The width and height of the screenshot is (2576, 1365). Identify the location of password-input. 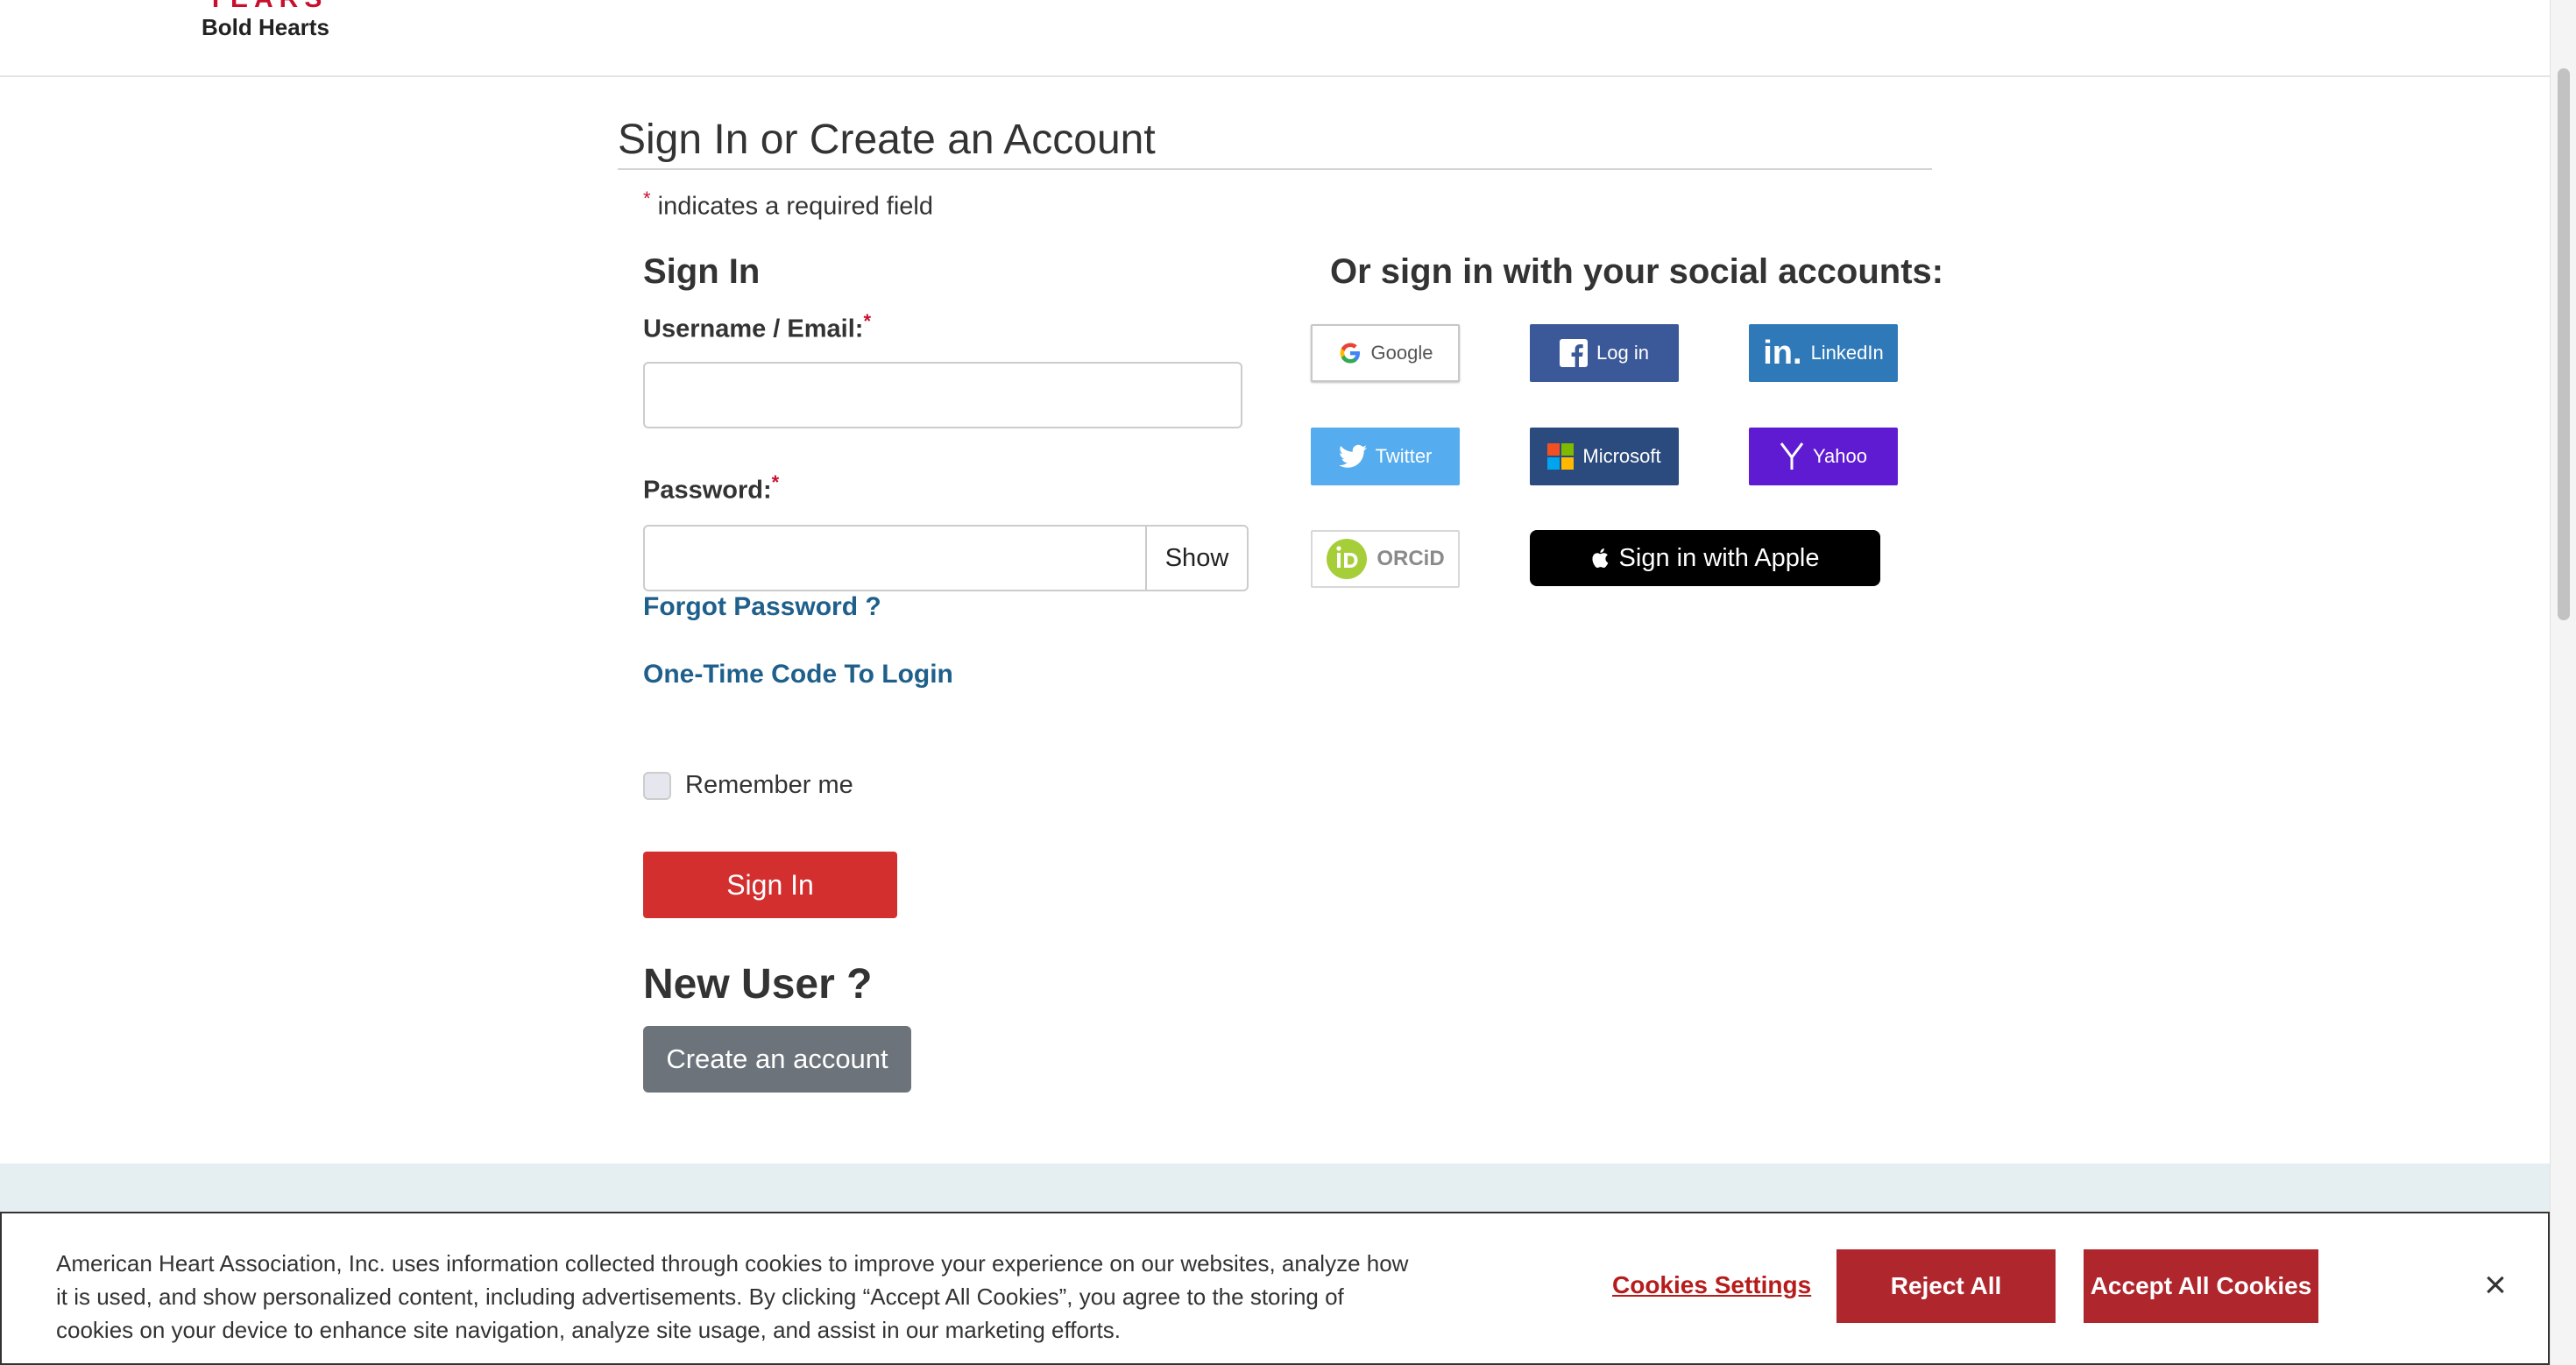
(895, 558).